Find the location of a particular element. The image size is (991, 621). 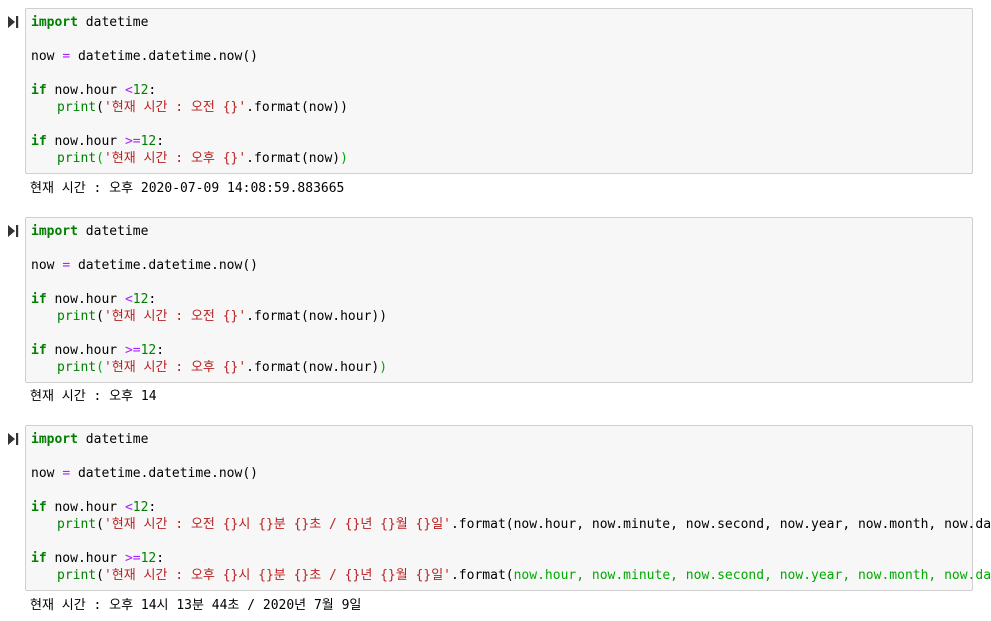

code-line: print('현재 시간 : 오전 {}'.format(now)) is located at coordinates (202, 107).